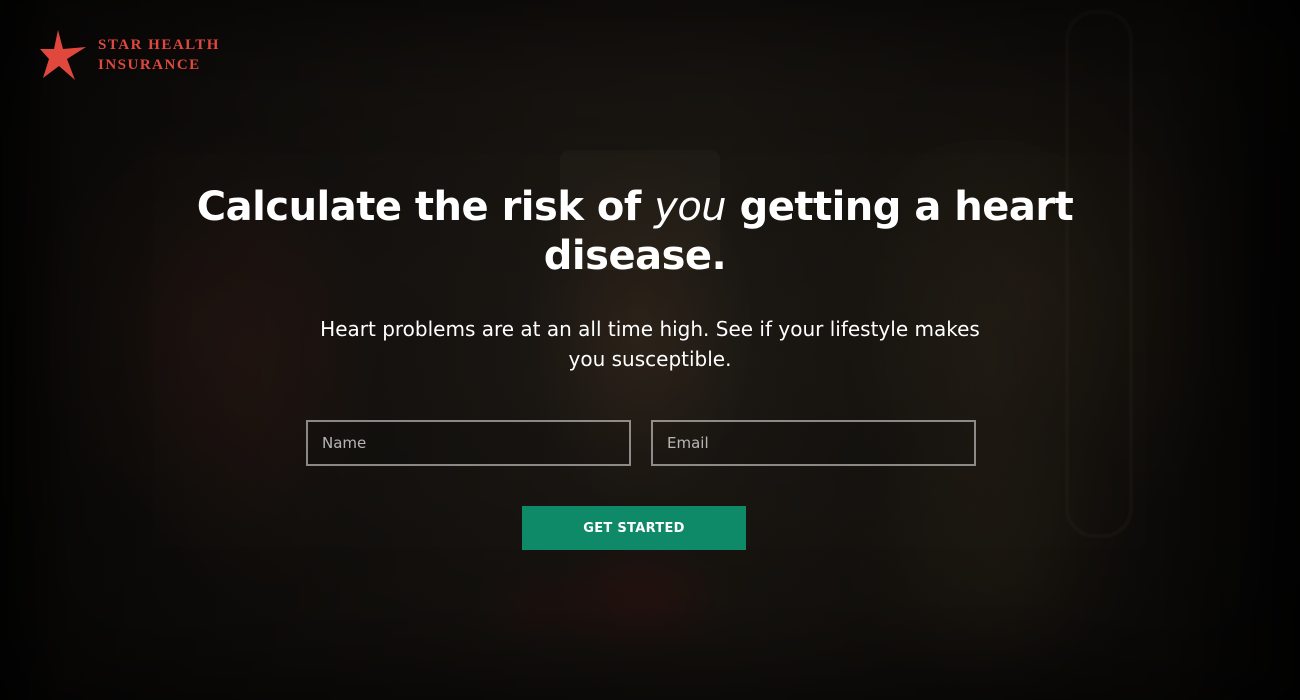  Describe the element at coordinates (425, 207) in the screenshot. I see `headline-text-start: Calculate the risk of` at that location.